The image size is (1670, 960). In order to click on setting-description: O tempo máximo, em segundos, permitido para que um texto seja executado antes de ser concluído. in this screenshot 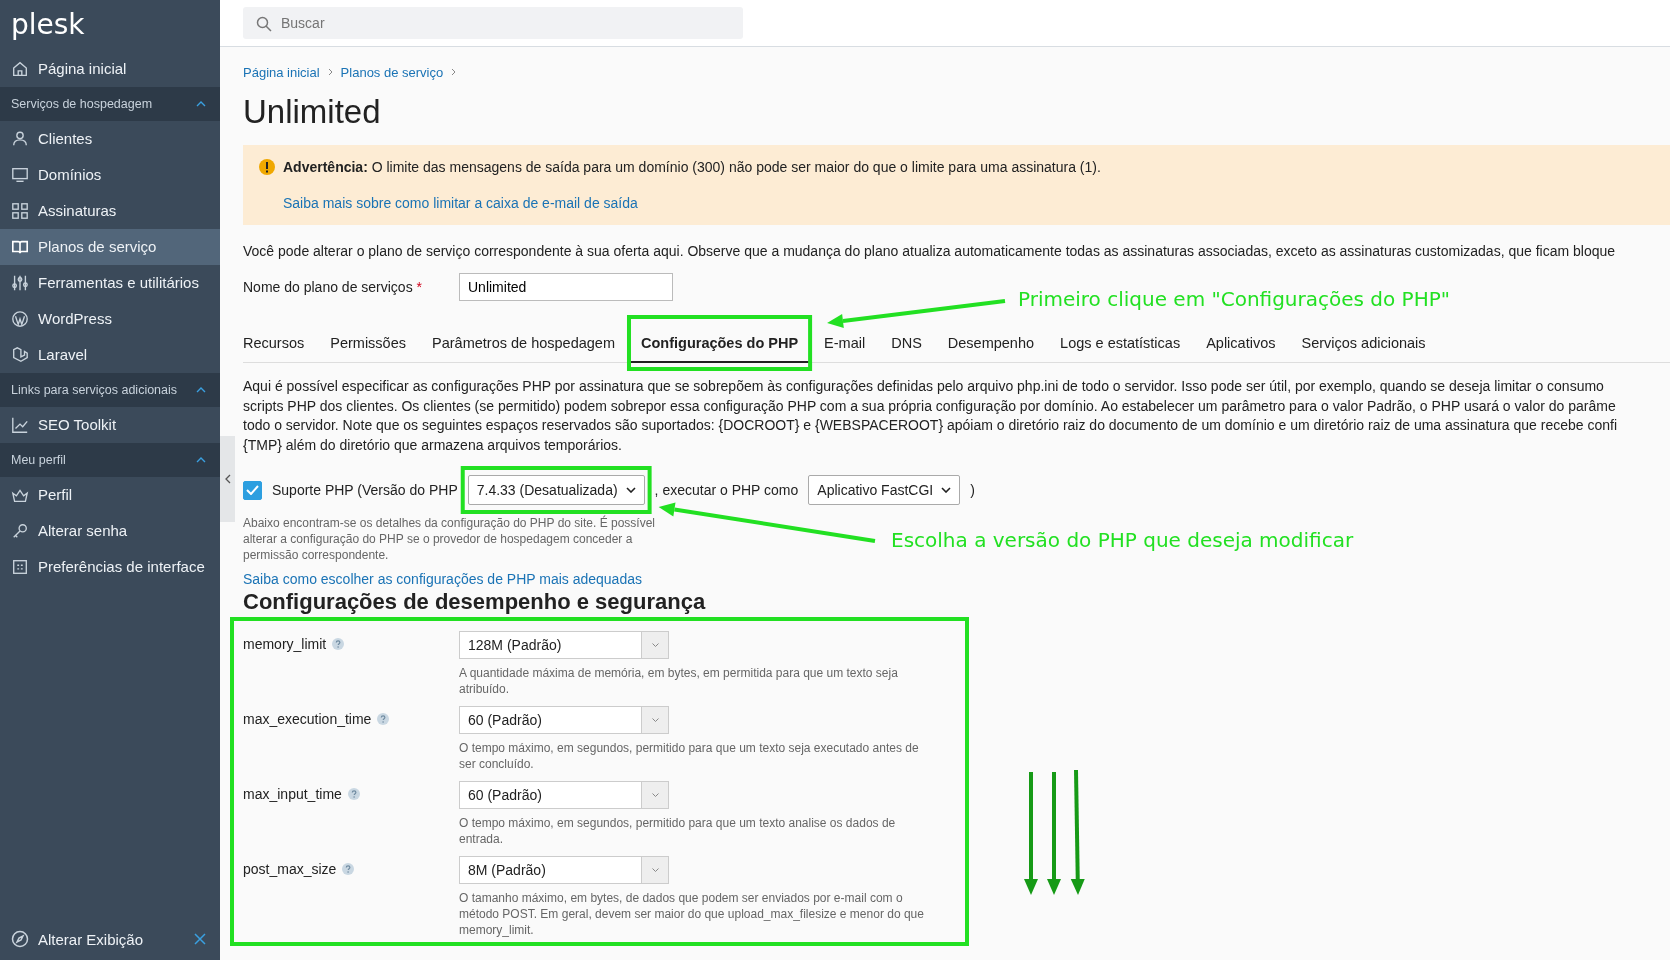, I will do `click(689, 756)`.